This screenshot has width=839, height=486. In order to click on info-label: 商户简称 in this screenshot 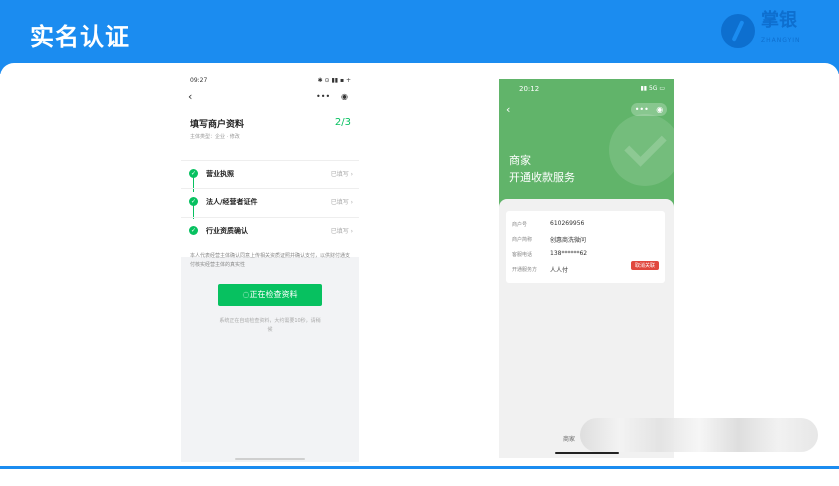, I will do `click(522, 240)`.